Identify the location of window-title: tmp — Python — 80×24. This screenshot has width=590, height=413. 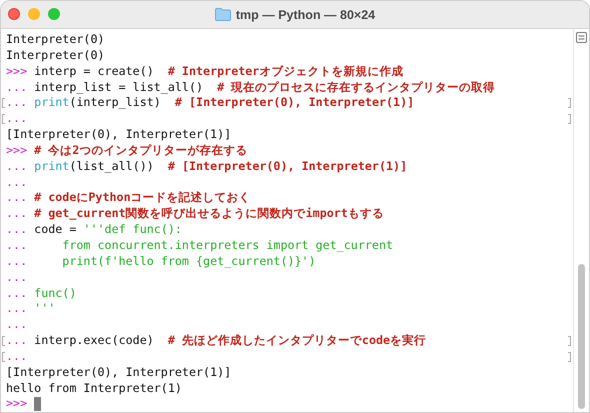
(306, 15).